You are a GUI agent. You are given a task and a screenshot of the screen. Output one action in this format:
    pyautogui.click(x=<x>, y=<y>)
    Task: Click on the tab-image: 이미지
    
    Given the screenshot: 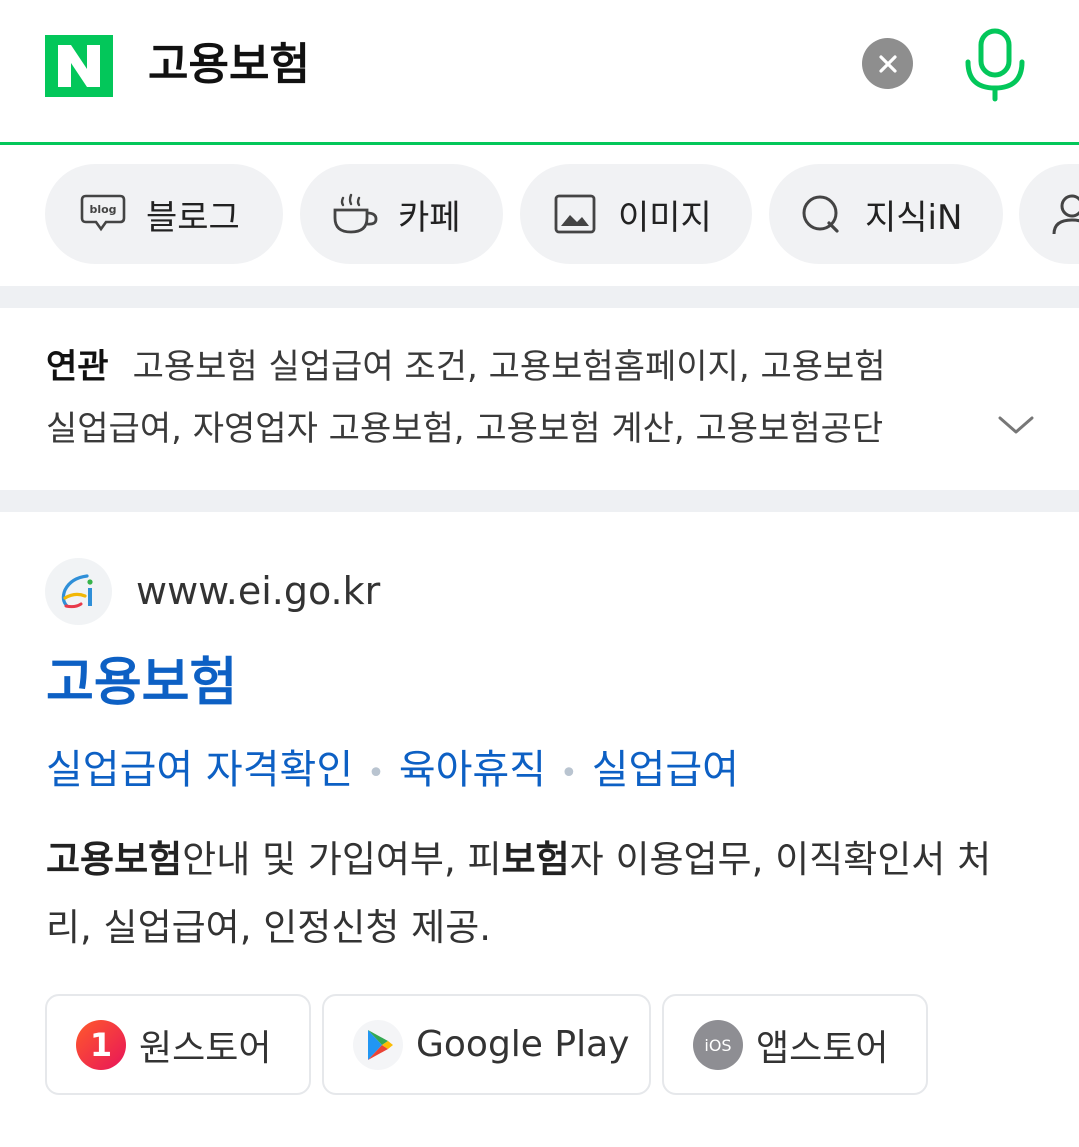 What is the action you would take?
    pyautogui.click(x=636, y=214)
    